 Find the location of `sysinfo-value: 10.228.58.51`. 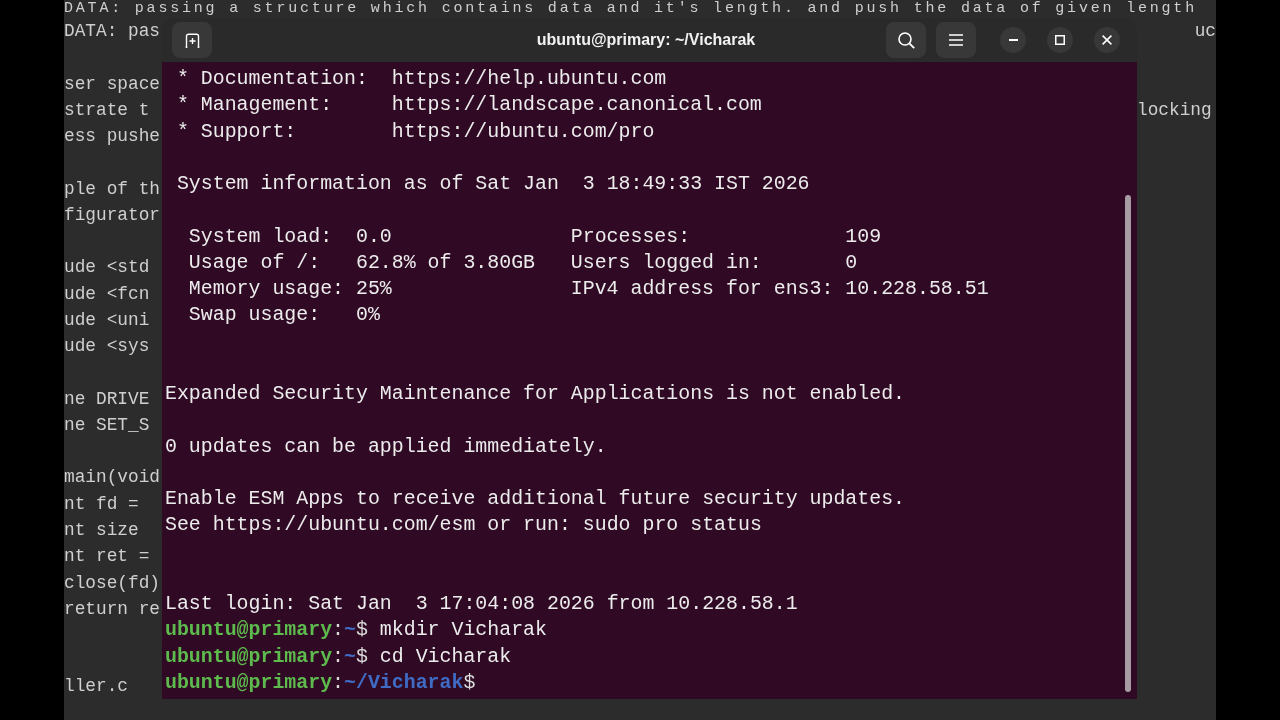

sysinfo-value: 10.228.58.51 is located at coordinates (917, 289).